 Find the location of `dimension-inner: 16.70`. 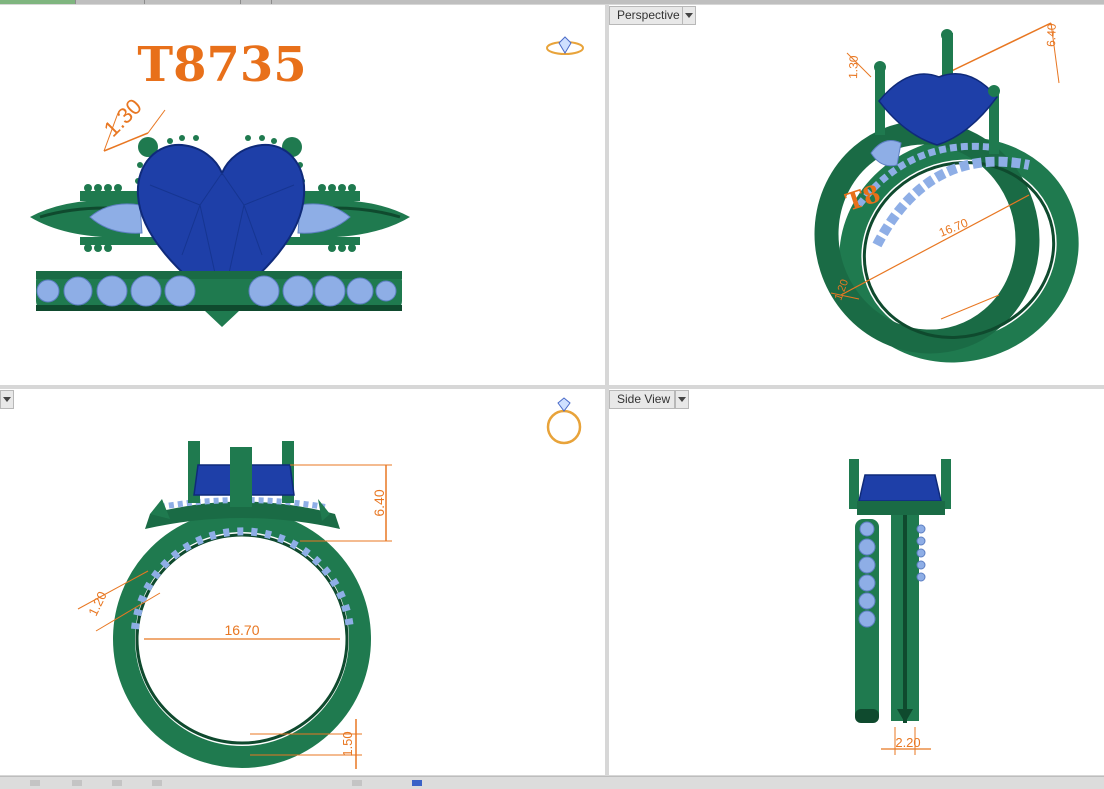

dimension-inner: 16.70 is located at coordinates (242, 631).